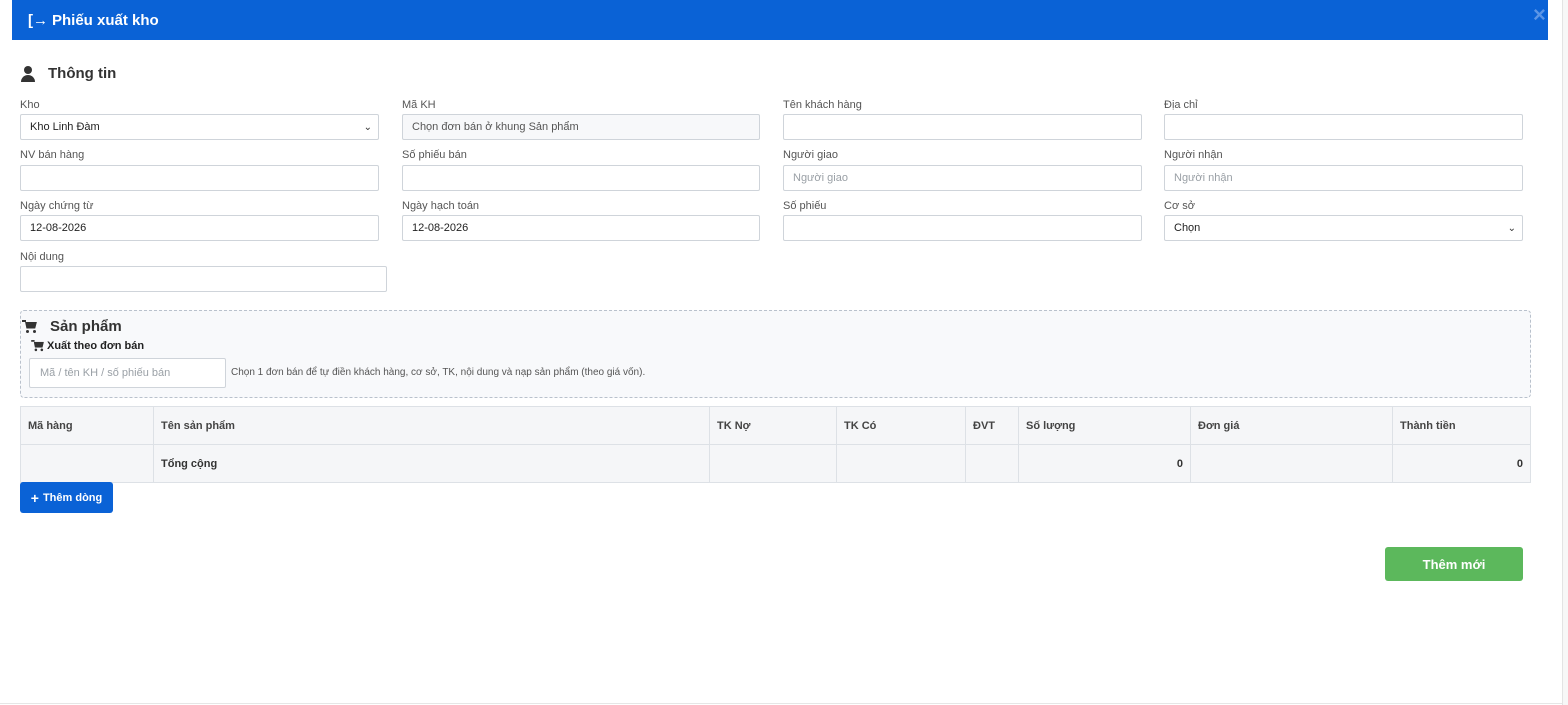 Image resolution: width=1568 pixels, height=705 pixels. I want to click on info-title-text: Thông tin, so click(82, 73).